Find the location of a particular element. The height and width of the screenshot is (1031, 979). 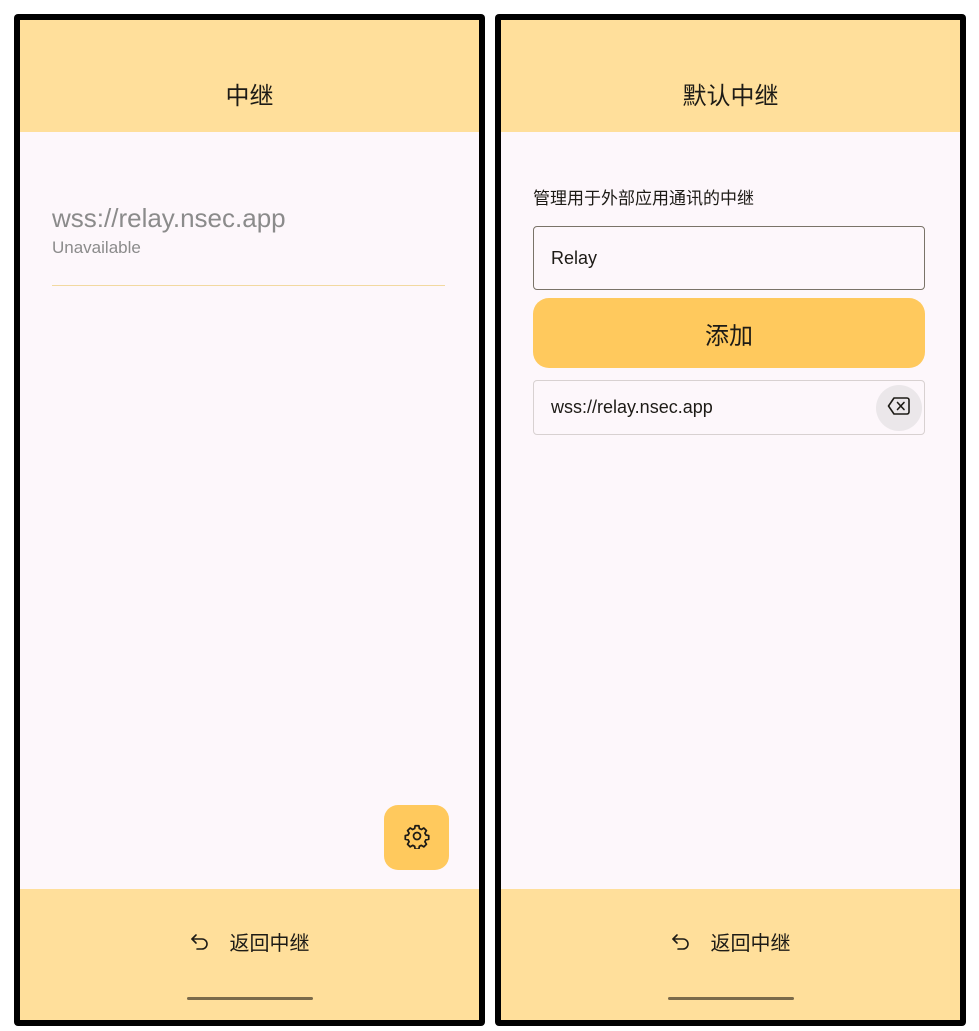

section-description: 管理用于外部应用通讯的中继 is located at coordinates (643, 199).